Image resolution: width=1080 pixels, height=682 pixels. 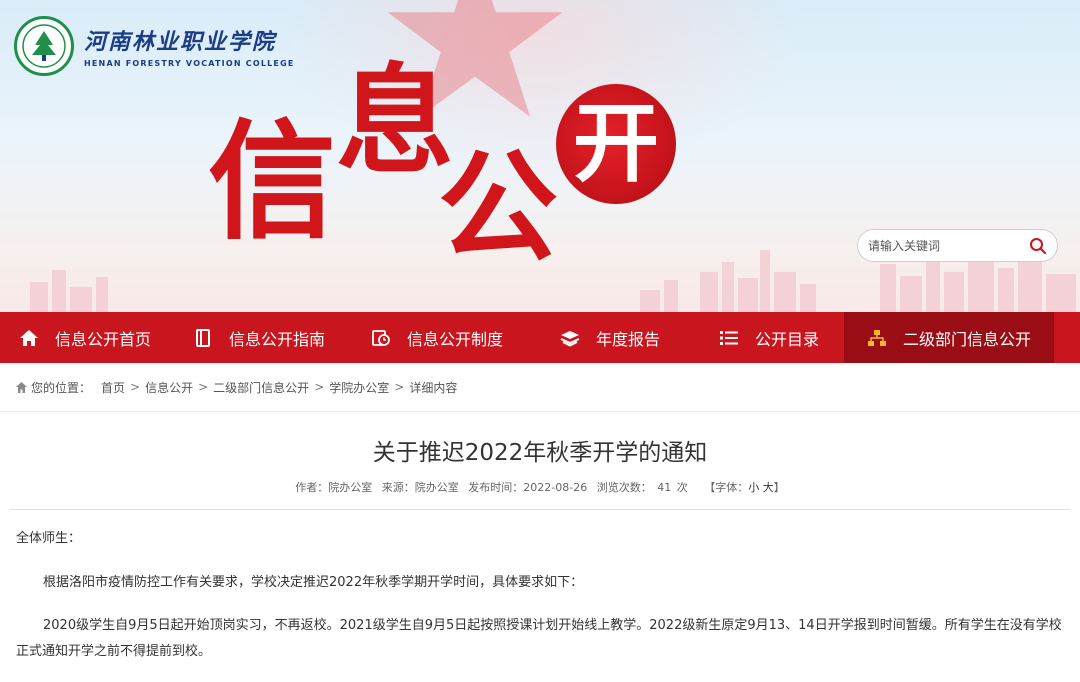 I want to click on view-count-value: 41, so click(x=664, y=487).